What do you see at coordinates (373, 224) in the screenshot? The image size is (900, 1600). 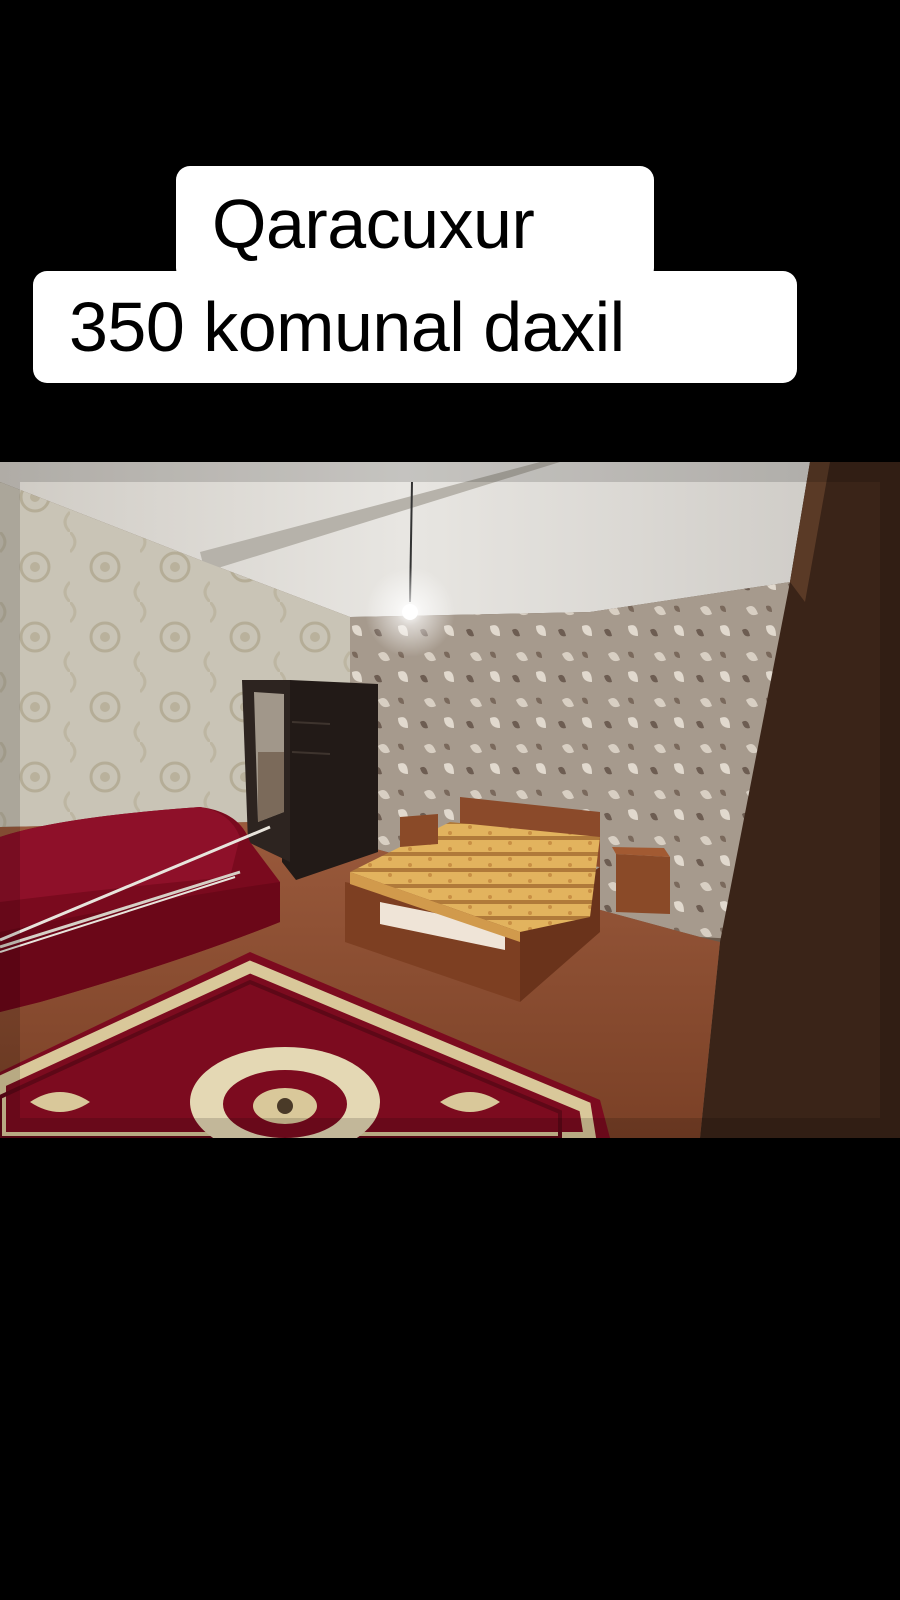 I see `caption-title-text: Qaracuxur` at bounding box center [373, 224].